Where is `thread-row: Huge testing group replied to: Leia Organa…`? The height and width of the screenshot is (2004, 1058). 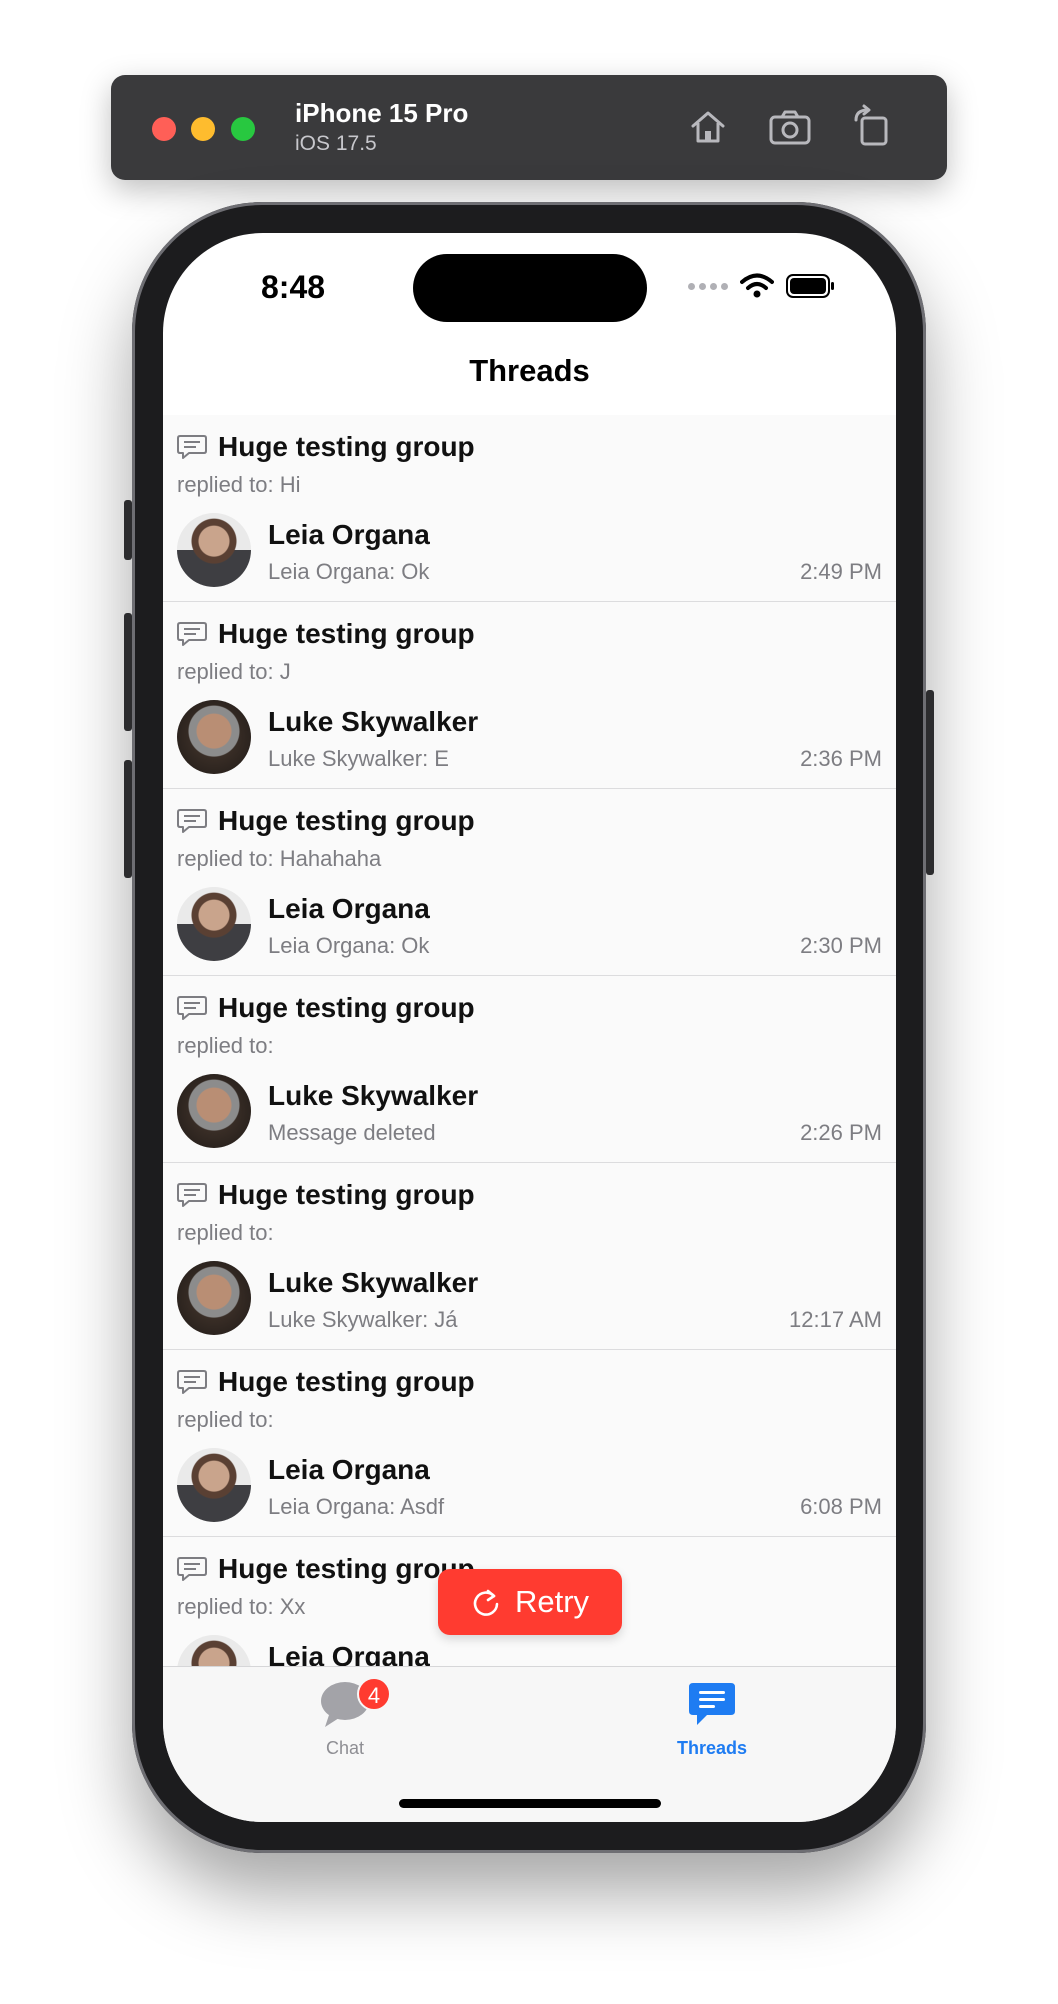
thread-row: Huge testing group replied to: Leia Organa… is located at coordinates (529, 1443).